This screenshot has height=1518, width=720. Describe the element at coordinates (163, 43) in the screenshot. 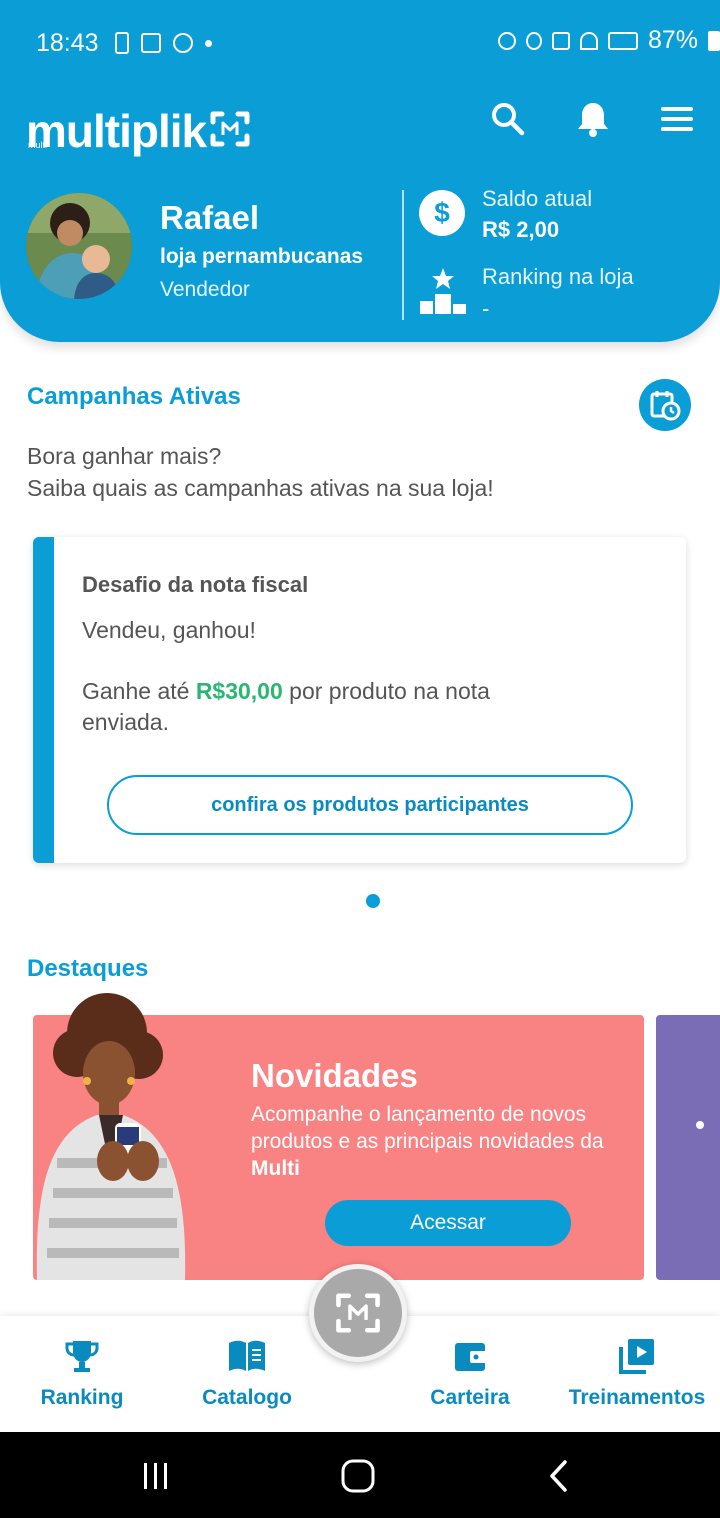

I see `status-notification-icons` at that location.